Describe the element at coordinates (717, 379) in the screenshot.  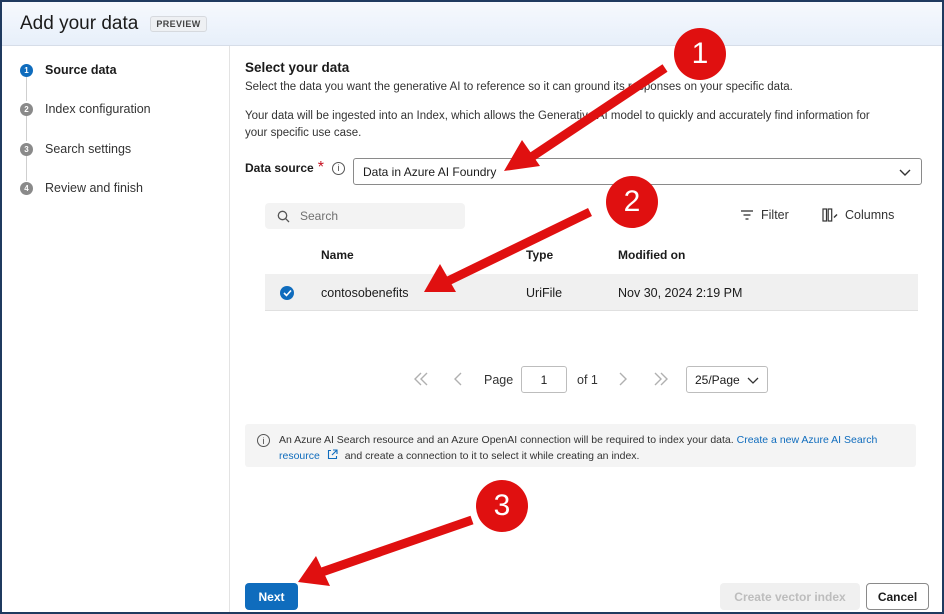
I see `page-size-value: 25/Page` at that location.